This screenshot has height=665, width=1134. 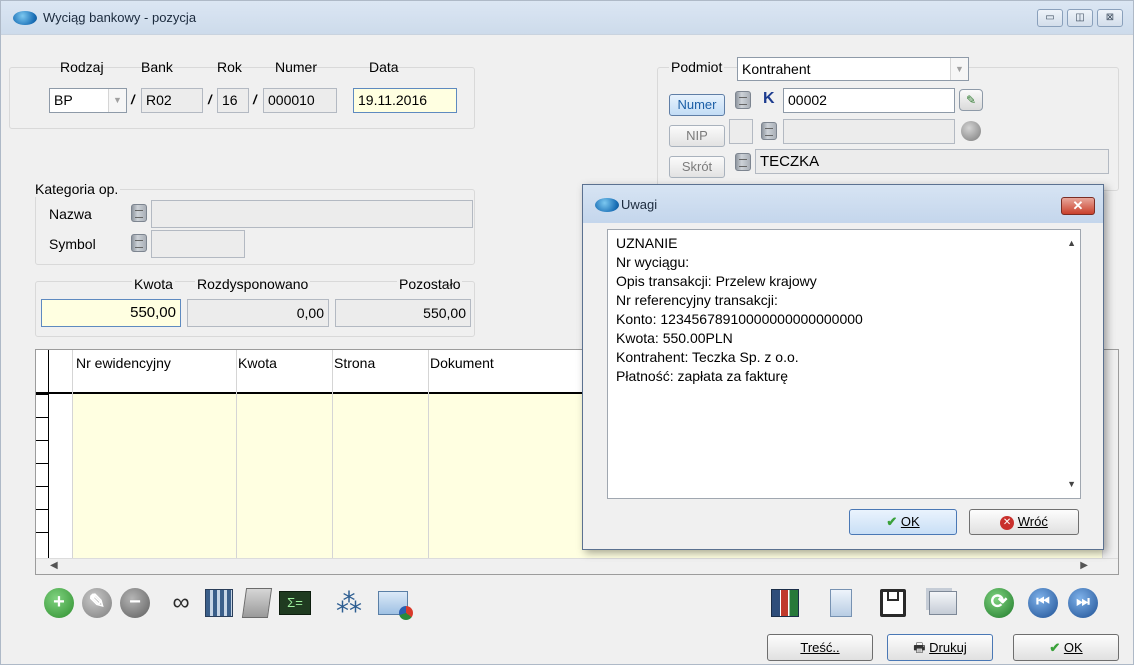 I want to click on app-icon, so click(x=25, y=18).